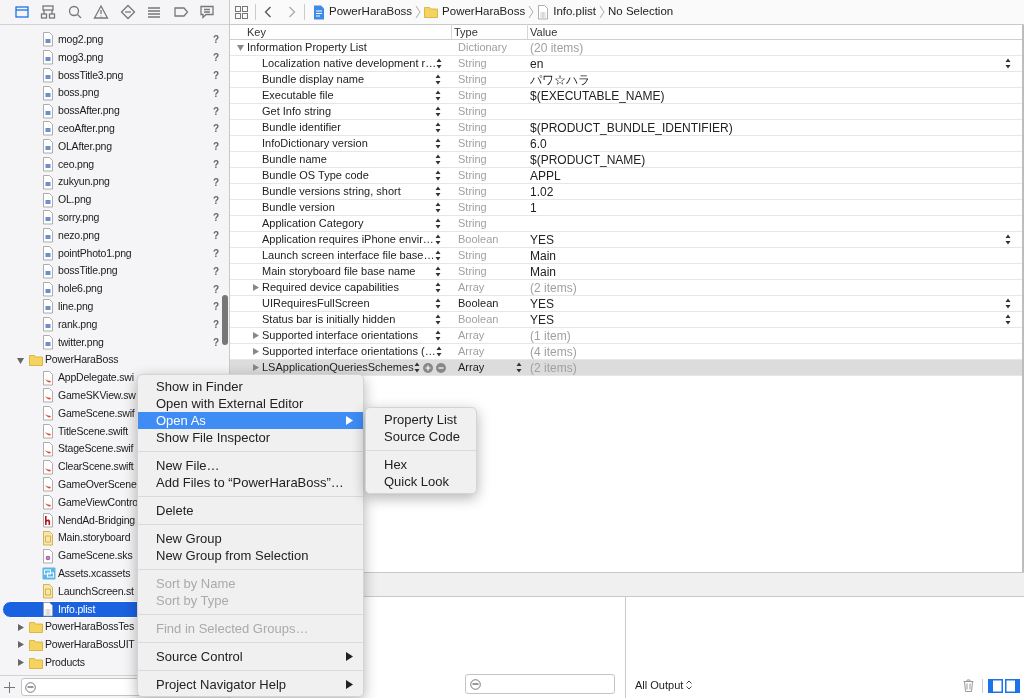 The height and width of the screenshot is (698, 1024). What do you see at coordinates (626, 208) in the screenshot?
I see `plist-row: Bundle version String 1` at bounding box center [626, 208].